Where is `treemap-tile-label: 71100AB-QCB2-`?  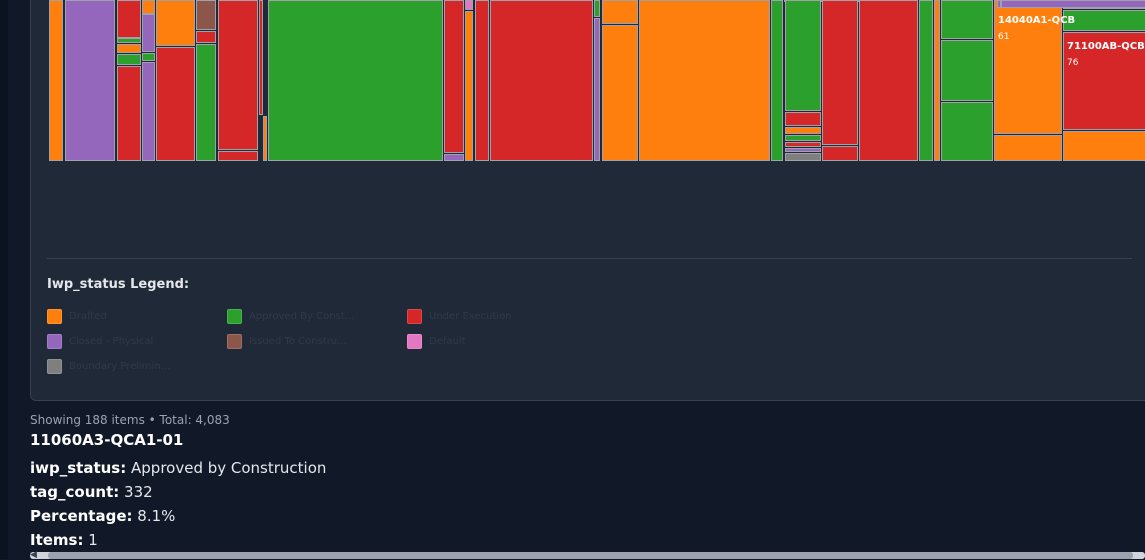 treemap-tile-label: 71100AB-QCB2- is located at coordinates (1106, 46).